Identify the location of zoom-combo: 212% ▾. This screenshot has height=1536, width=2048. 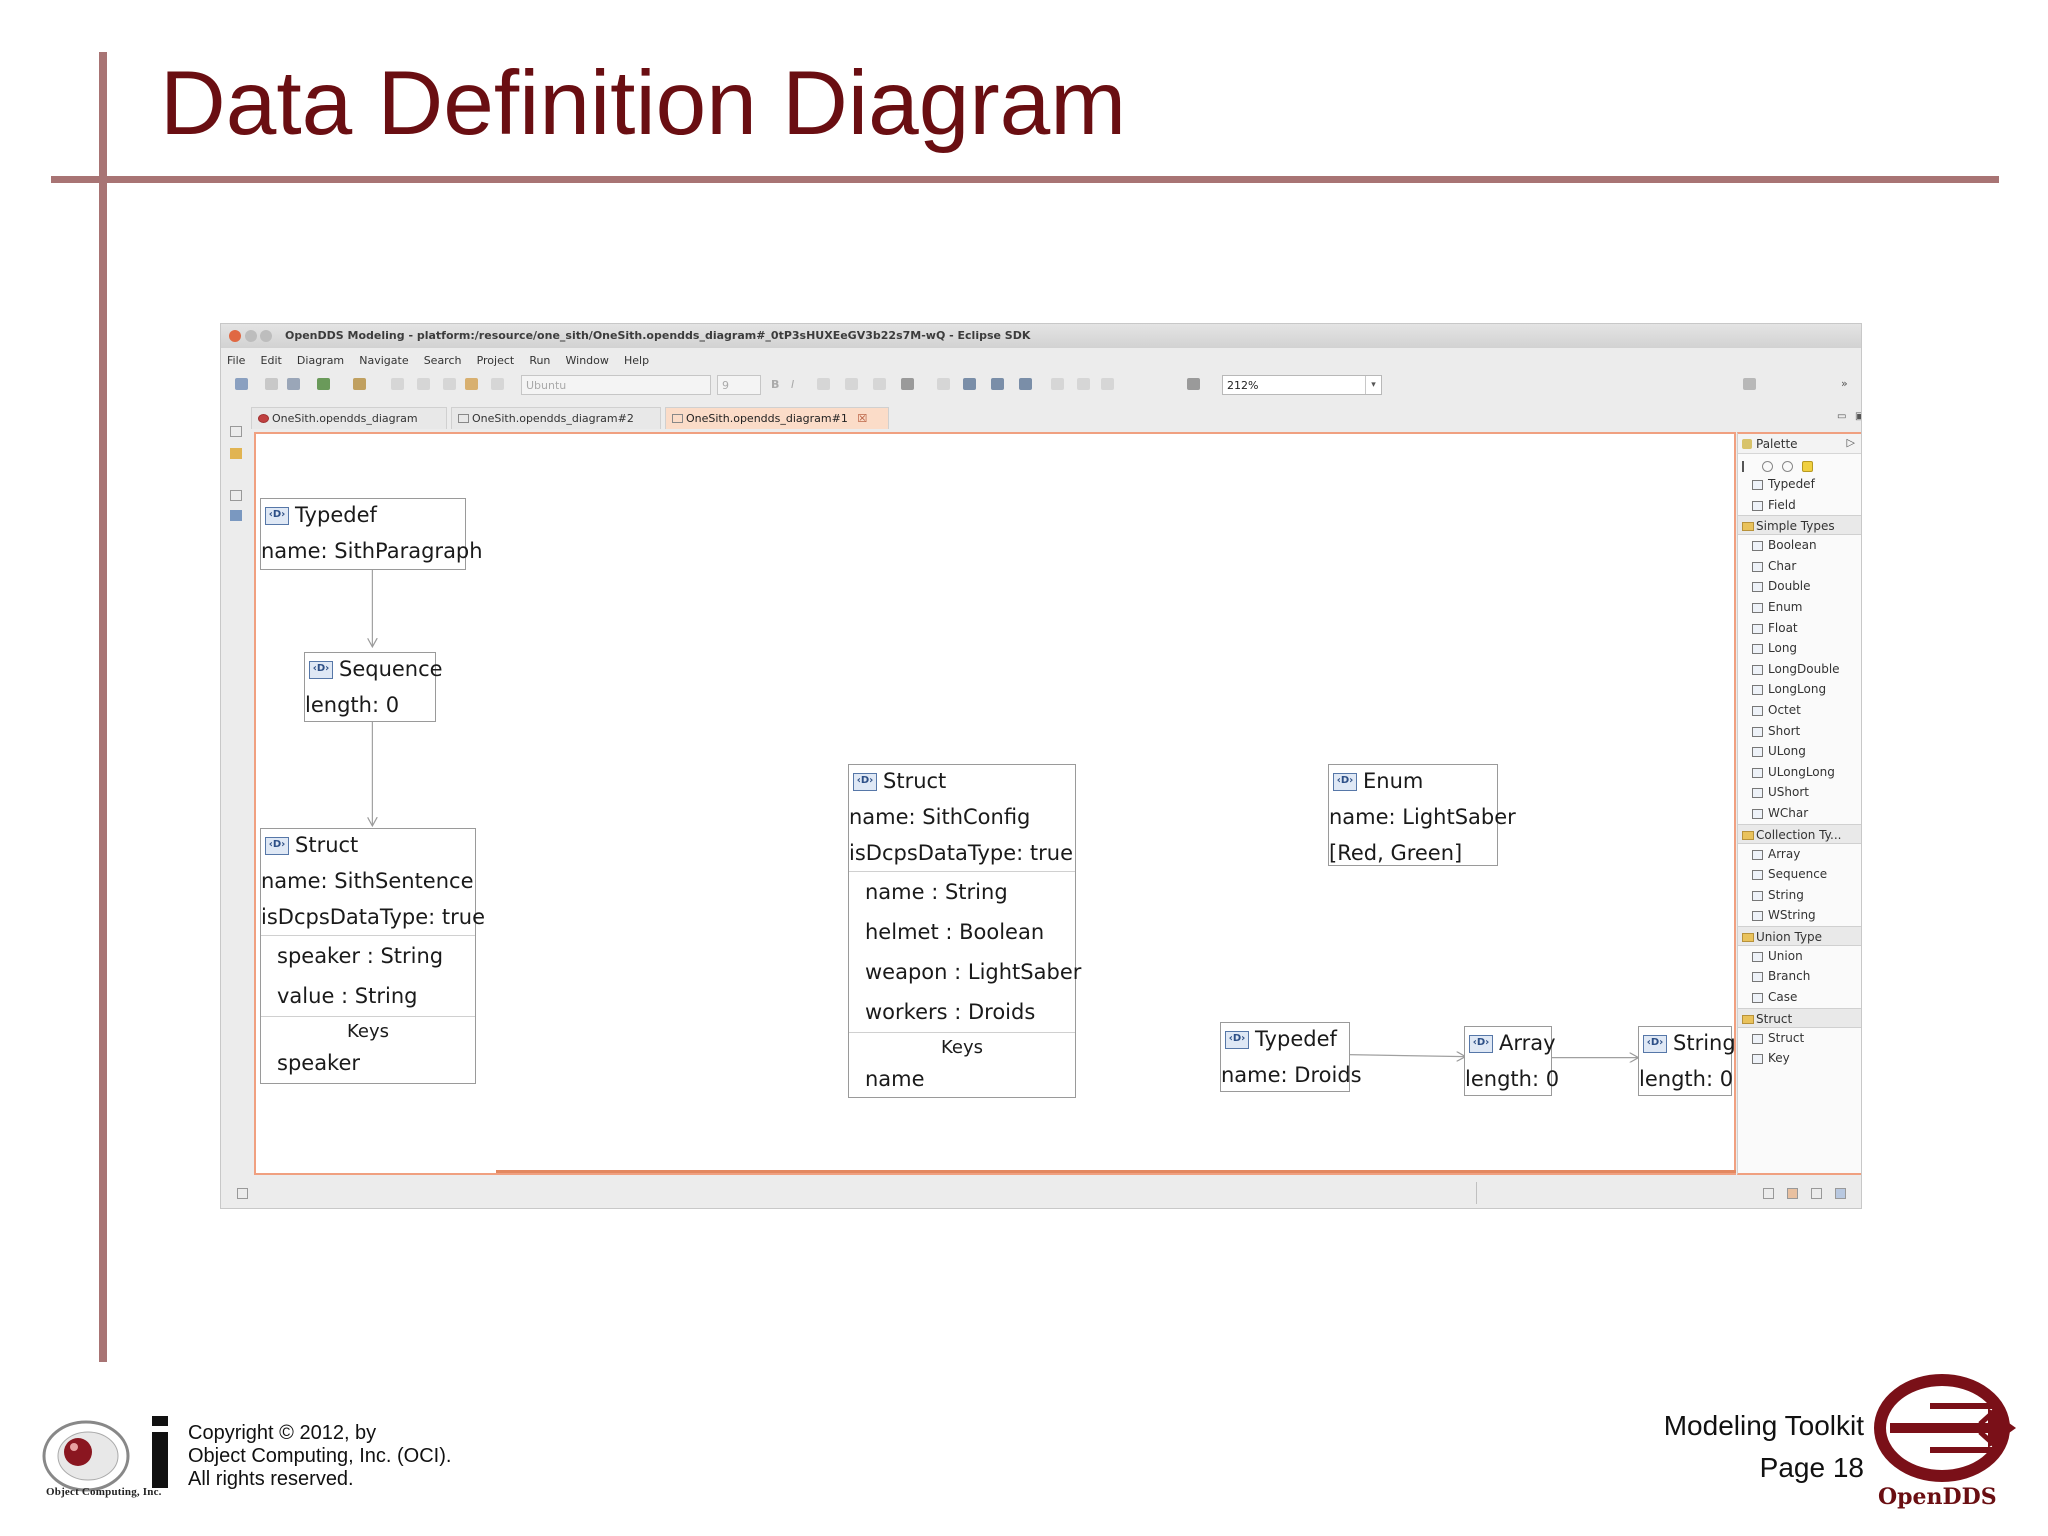
(1302, 385).